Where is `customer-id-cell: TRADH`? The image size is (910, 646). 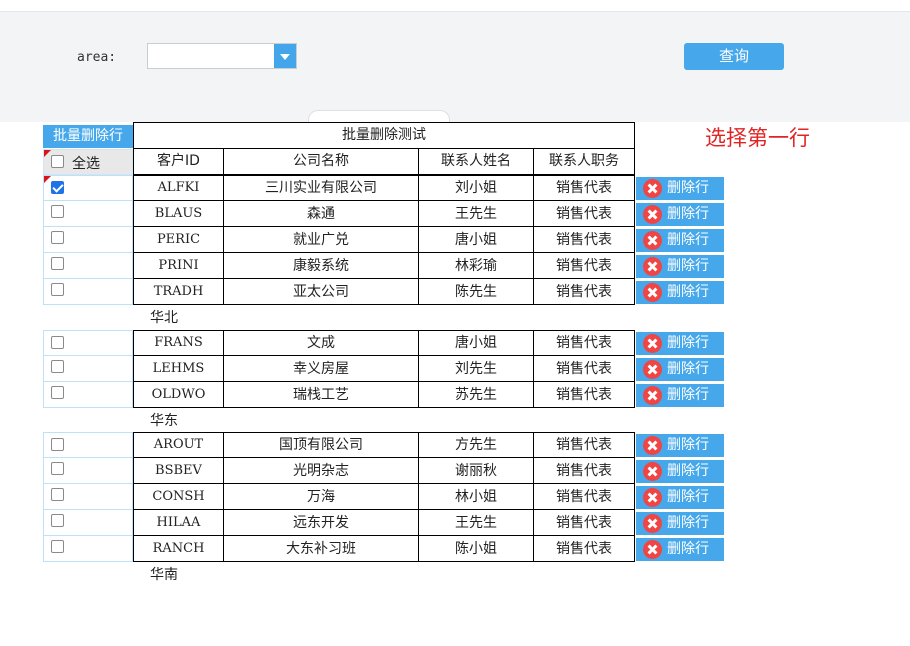
customer-id-cell: TRADH is located at coordinates (178, 292).